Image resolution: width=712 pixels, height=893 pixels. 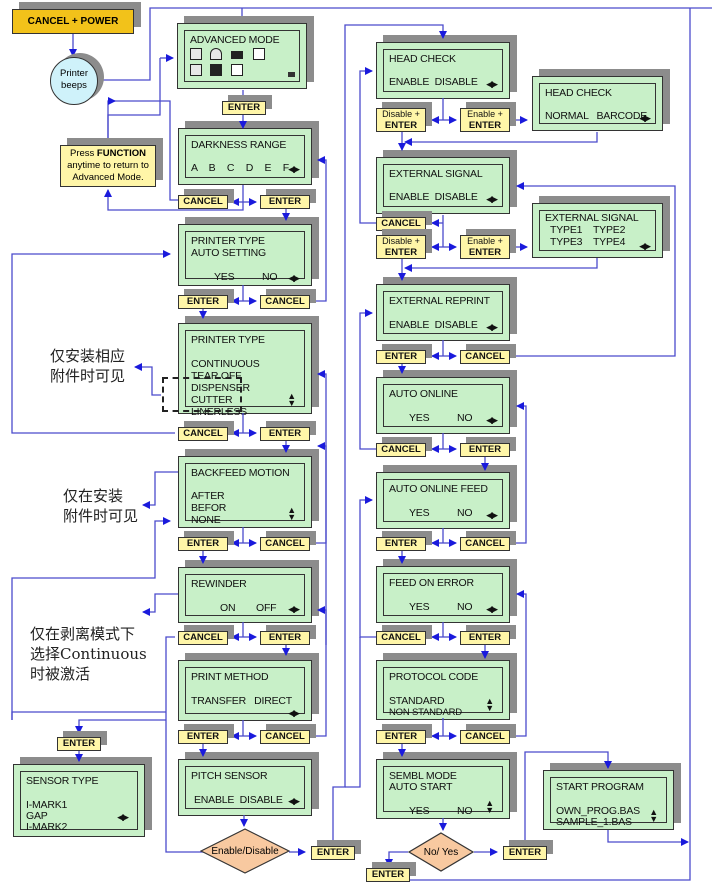 What do you see at coordinates (237, 55) in the screenshot?
I see `sensor-icon` at bounding box center [237, 55].